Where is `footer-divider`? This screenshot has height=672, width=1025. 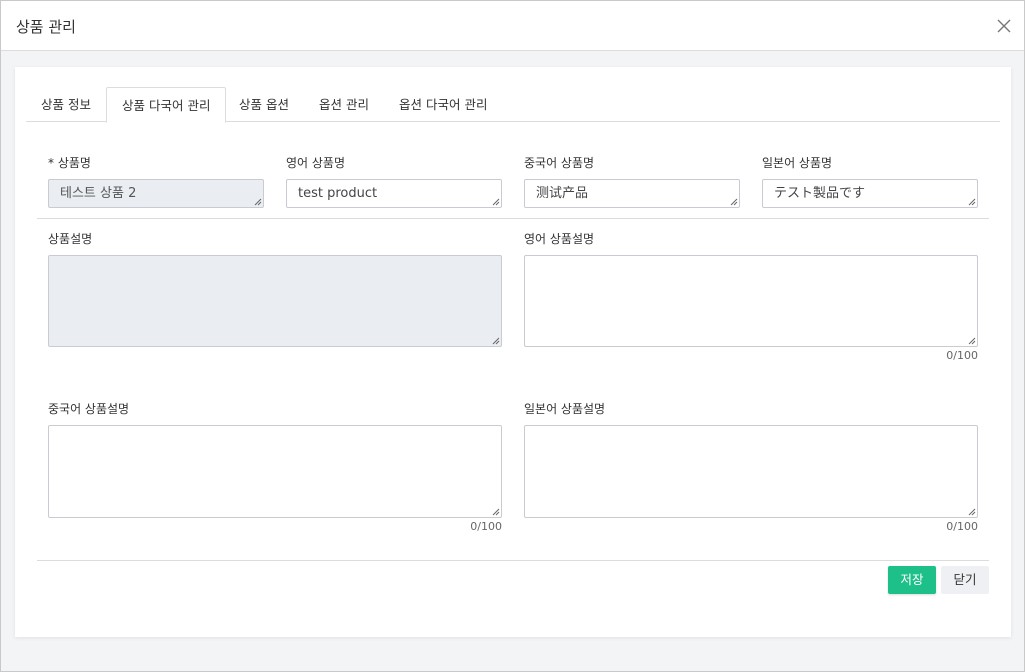 footer-divider is located at coordinates (513, 560).